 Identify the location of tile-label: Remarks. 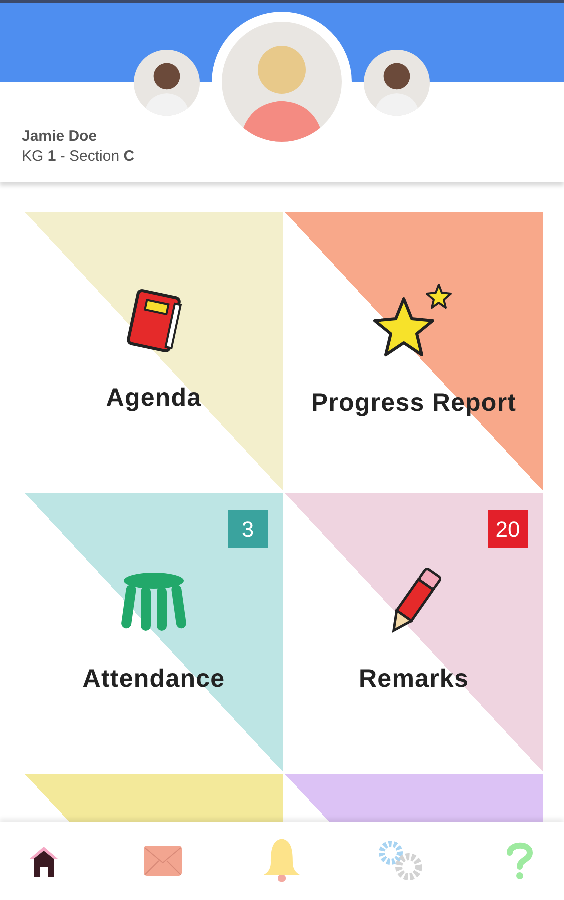
(413, 679).